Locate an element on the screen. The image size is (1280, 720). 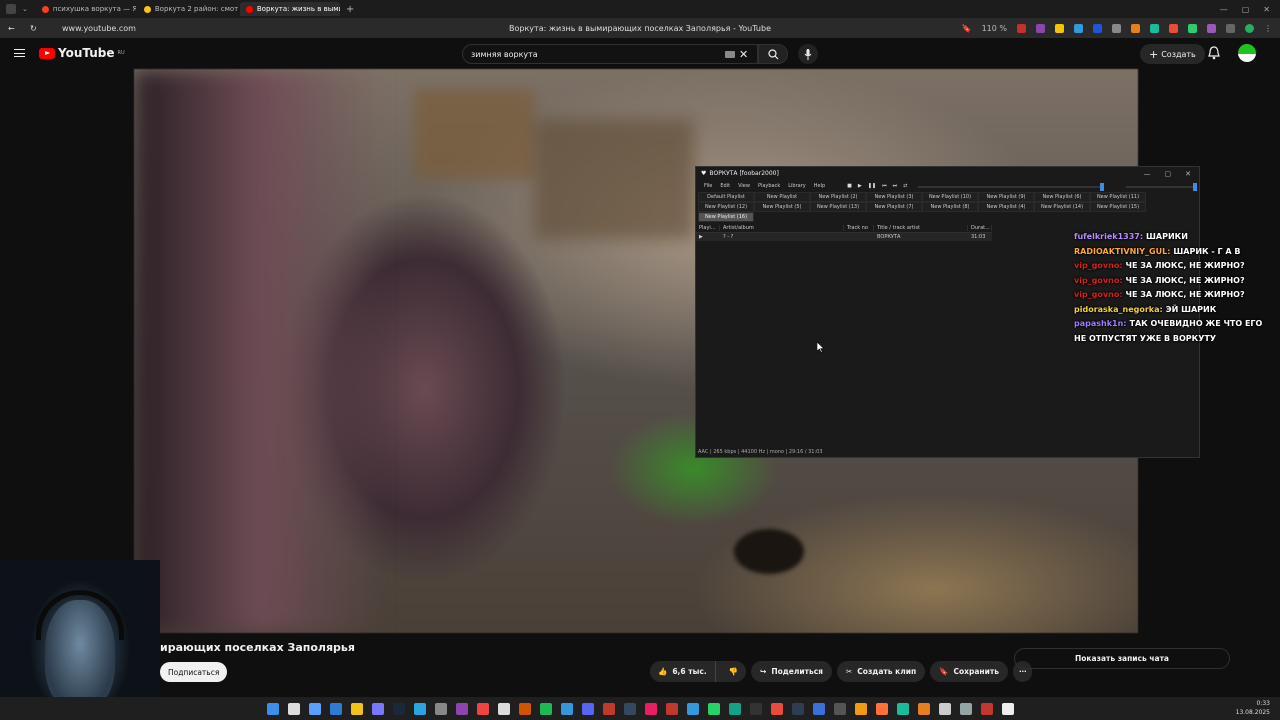
playlist-tab: New Playlist (5) is located at coordinates (782, 207).